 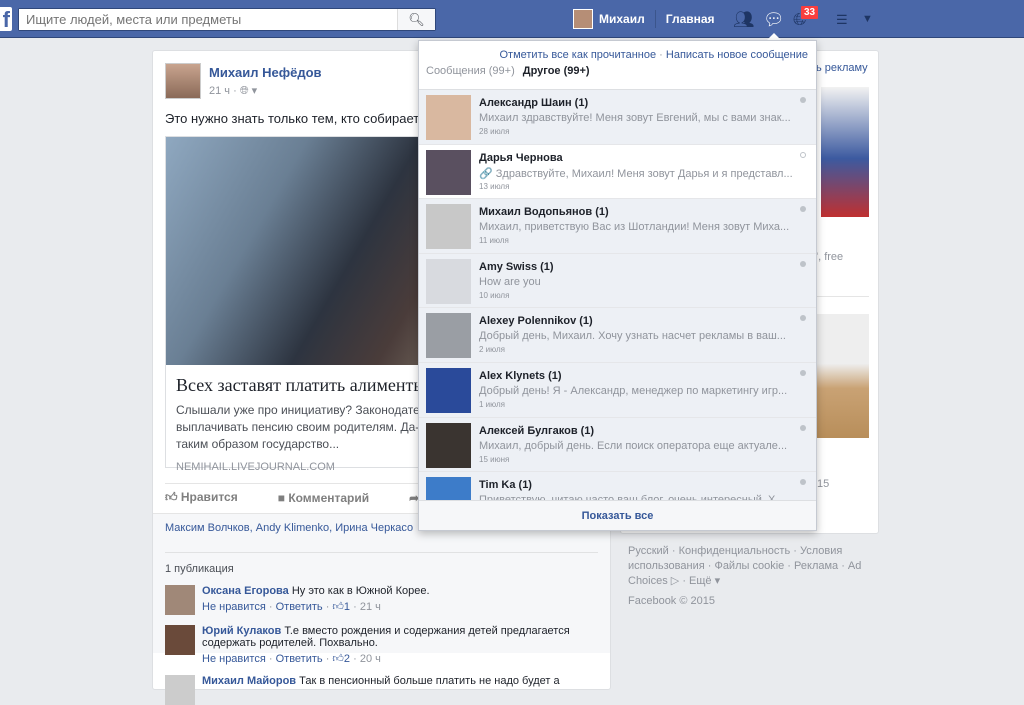 I want to click on tab-inbox: Сообщения (99+), so click(x=470, y=71).